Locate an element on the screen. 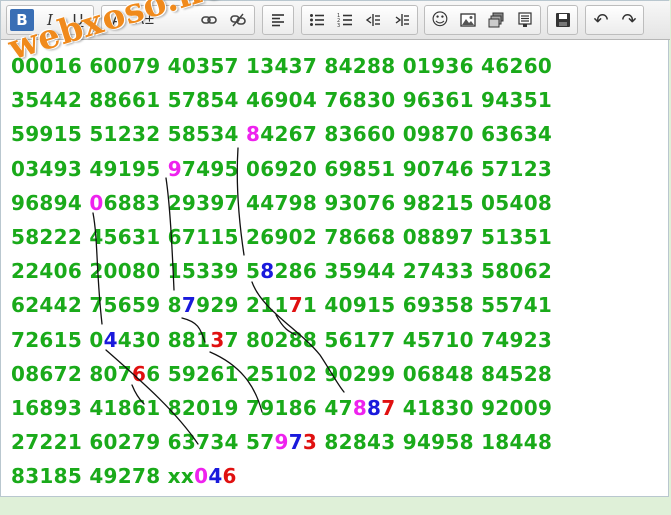 The image size is (671, 515). bullet-list-icon is located at coordinates (317, 20).